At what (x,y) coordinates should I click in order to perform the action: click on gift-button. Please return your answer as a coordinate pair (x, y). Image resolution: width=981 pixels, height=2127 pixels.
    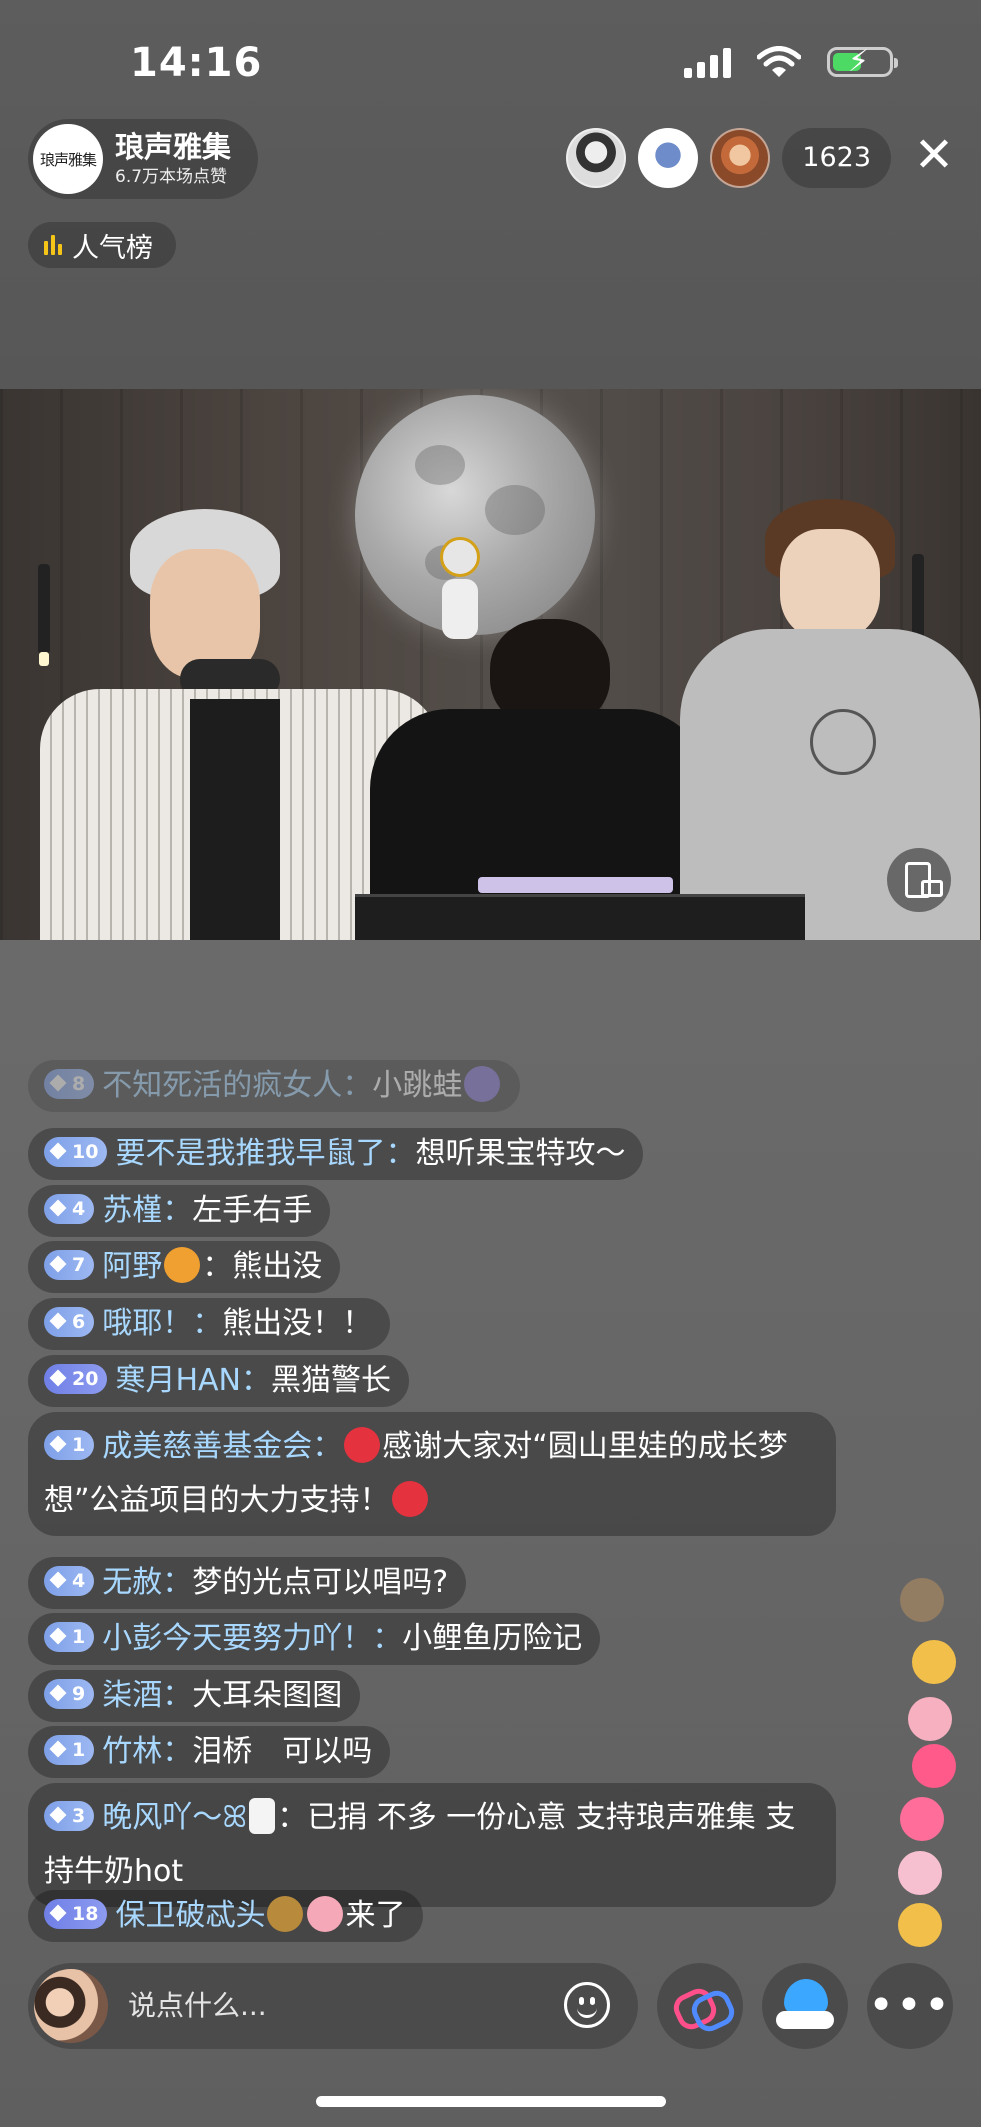
    Looking at the image, I should click on (805, 2006).